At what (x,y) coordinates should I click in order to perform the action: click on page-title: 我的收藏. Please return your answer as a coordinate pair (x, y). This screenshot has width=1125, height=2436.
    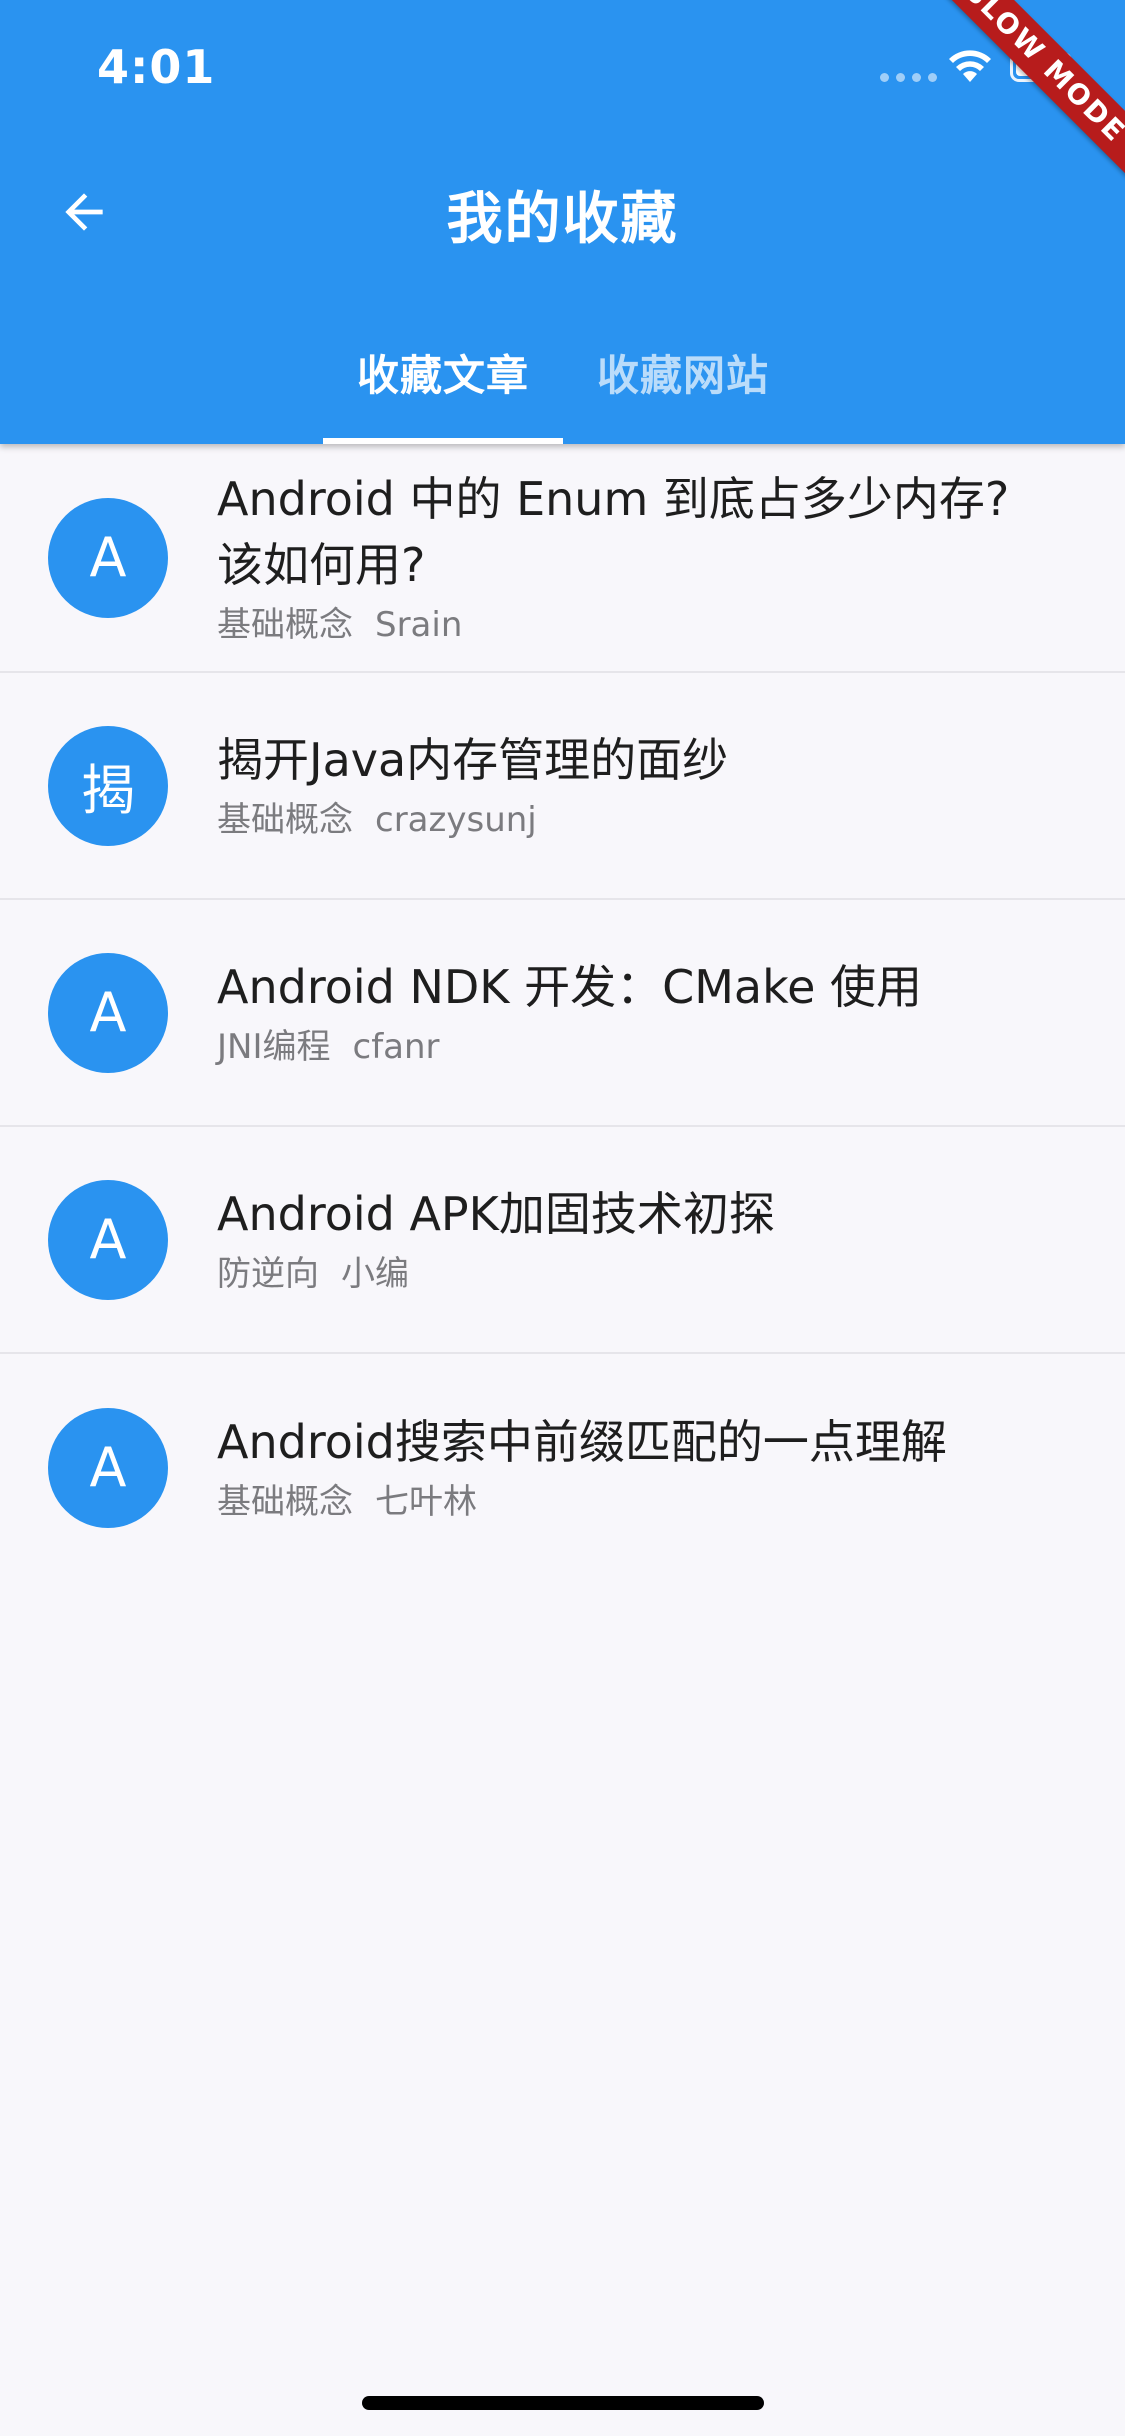
    Looking at the image, I should click on (562, 219).